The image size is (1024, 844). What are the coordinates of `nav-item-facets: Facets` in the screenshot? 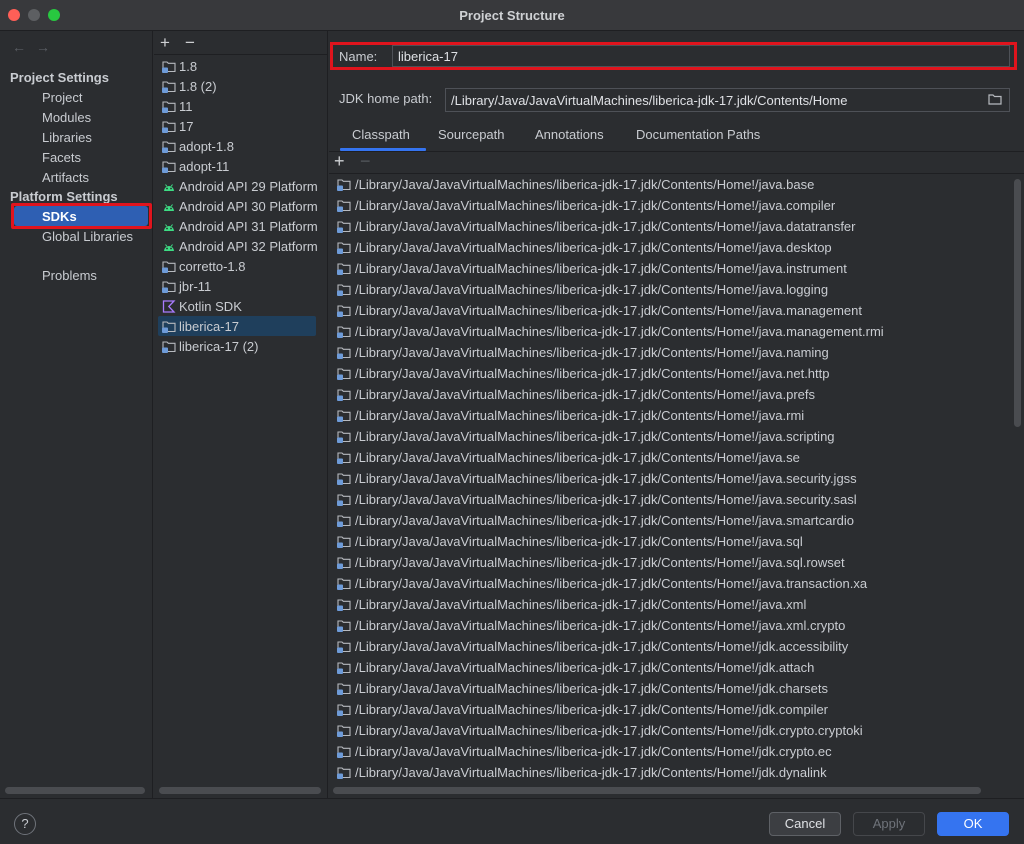 It's located at (61, 157).